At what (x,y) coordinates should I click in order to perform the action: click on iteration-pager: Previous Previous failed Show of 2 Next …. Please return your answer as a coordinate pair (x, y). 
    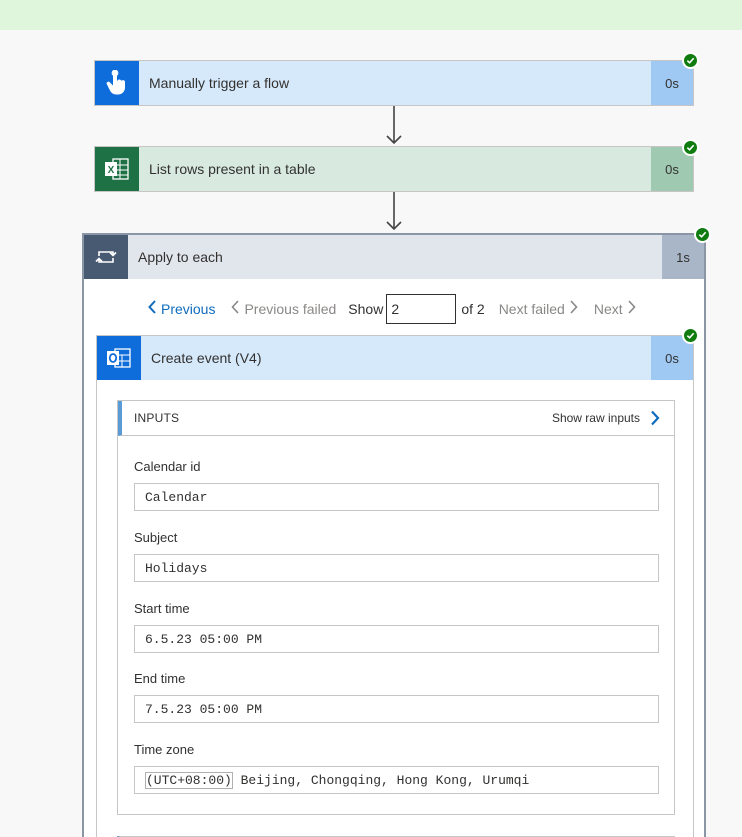
    Looking at the image, I should click on (398, 309).